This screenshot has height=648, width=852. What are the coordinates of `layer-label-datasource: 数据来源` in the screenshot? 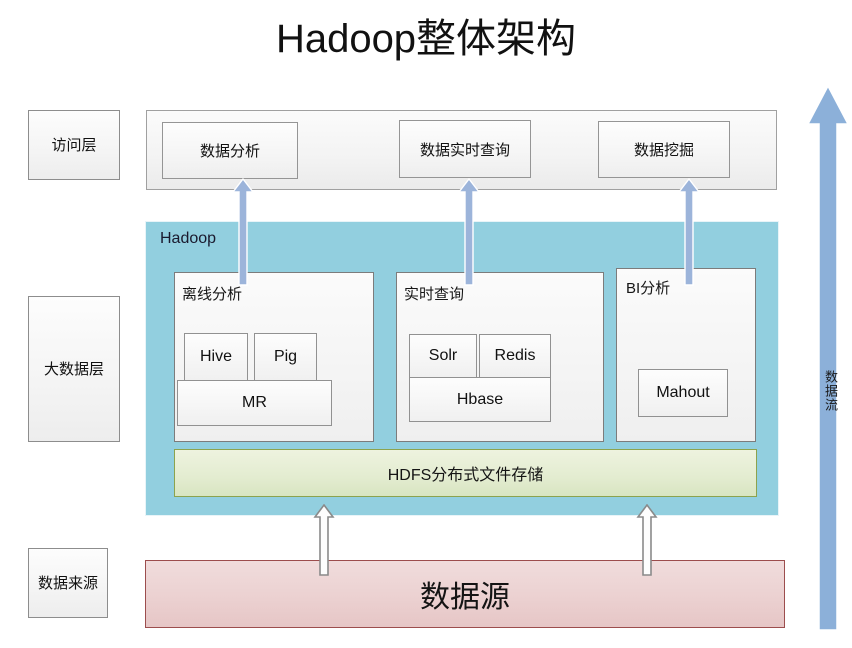 It's located at (68, 583).